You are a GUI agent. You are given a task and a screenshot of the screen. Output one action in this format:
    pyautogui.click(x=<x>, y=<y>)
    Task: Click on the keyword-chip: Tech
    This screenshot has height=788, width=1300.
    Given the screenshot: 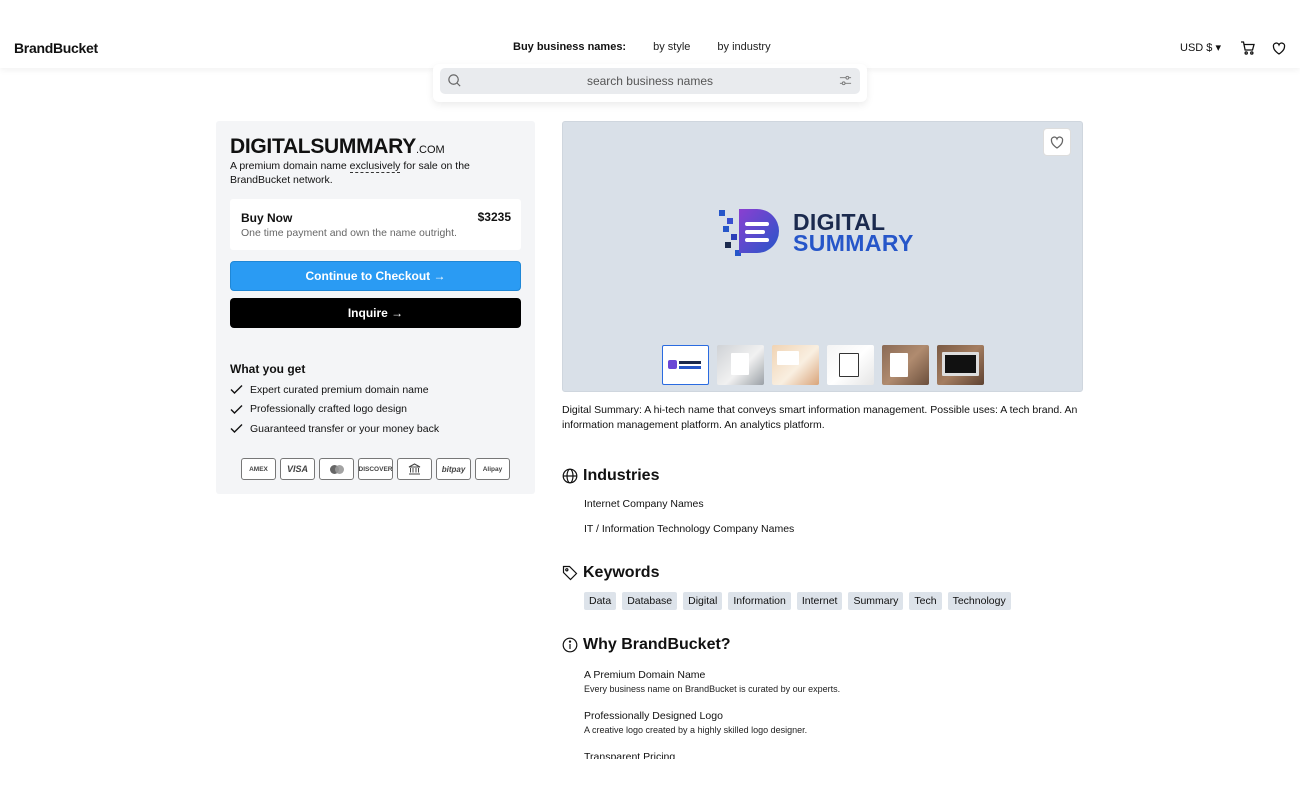 What is the action you would take?
    pyautogui.click(x=925, y=601)
    